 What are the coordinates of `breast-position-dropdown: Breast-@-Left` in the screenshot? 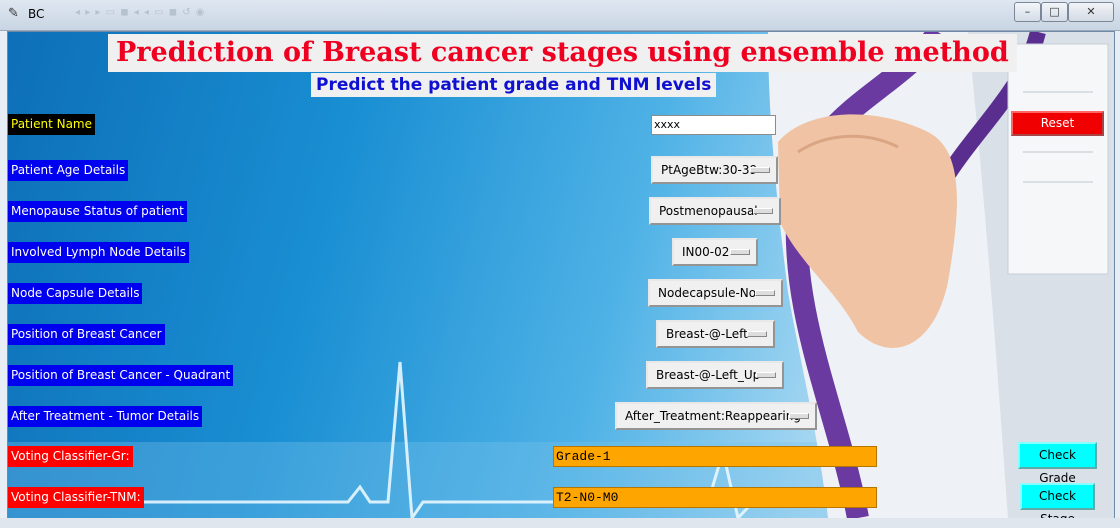 It's located at (715, 334).